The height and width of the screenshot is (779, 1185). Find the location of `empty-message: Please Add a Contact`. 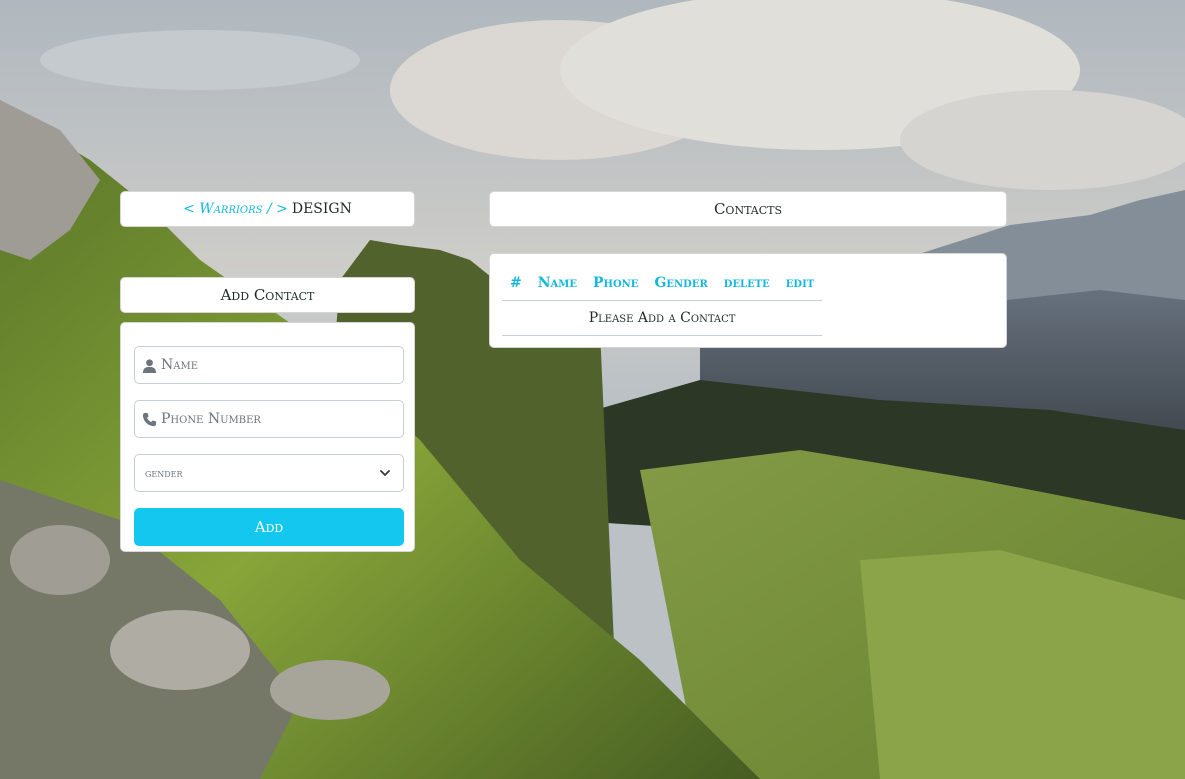

empty-message: Please Add a Contact is located at coordinates (662, 318).